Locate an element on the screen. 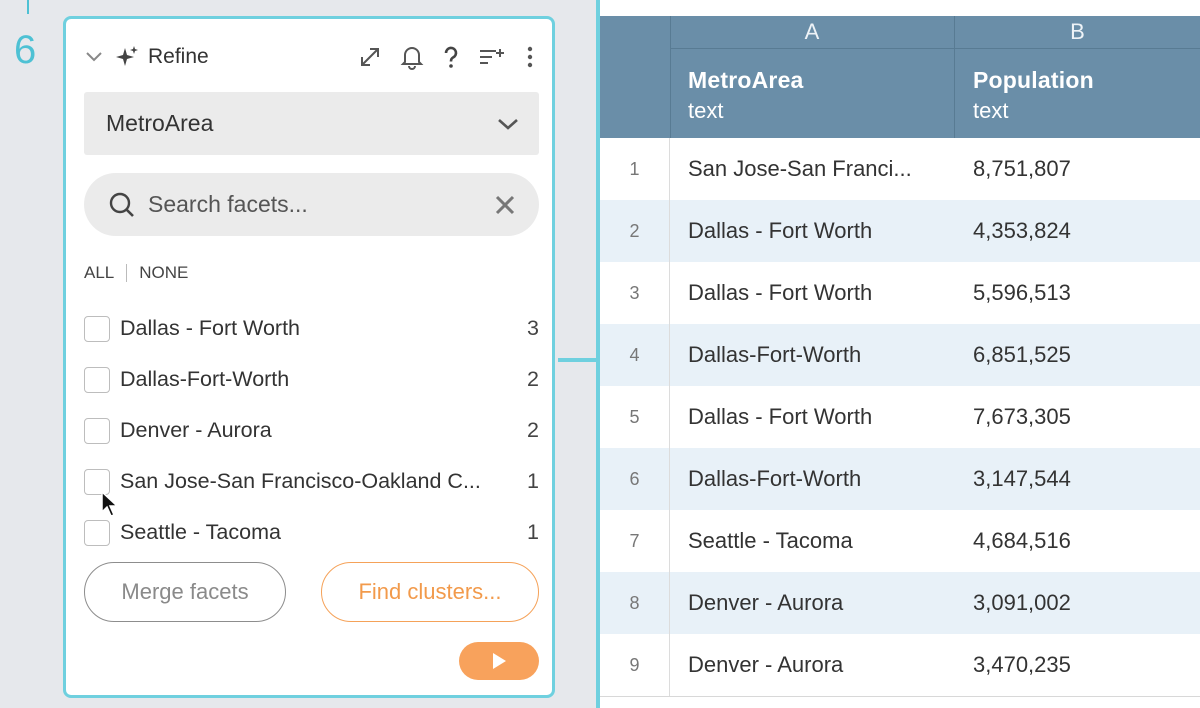 This screenshot has height=708, width=1200. run-button is located at coordinates (499, 661).